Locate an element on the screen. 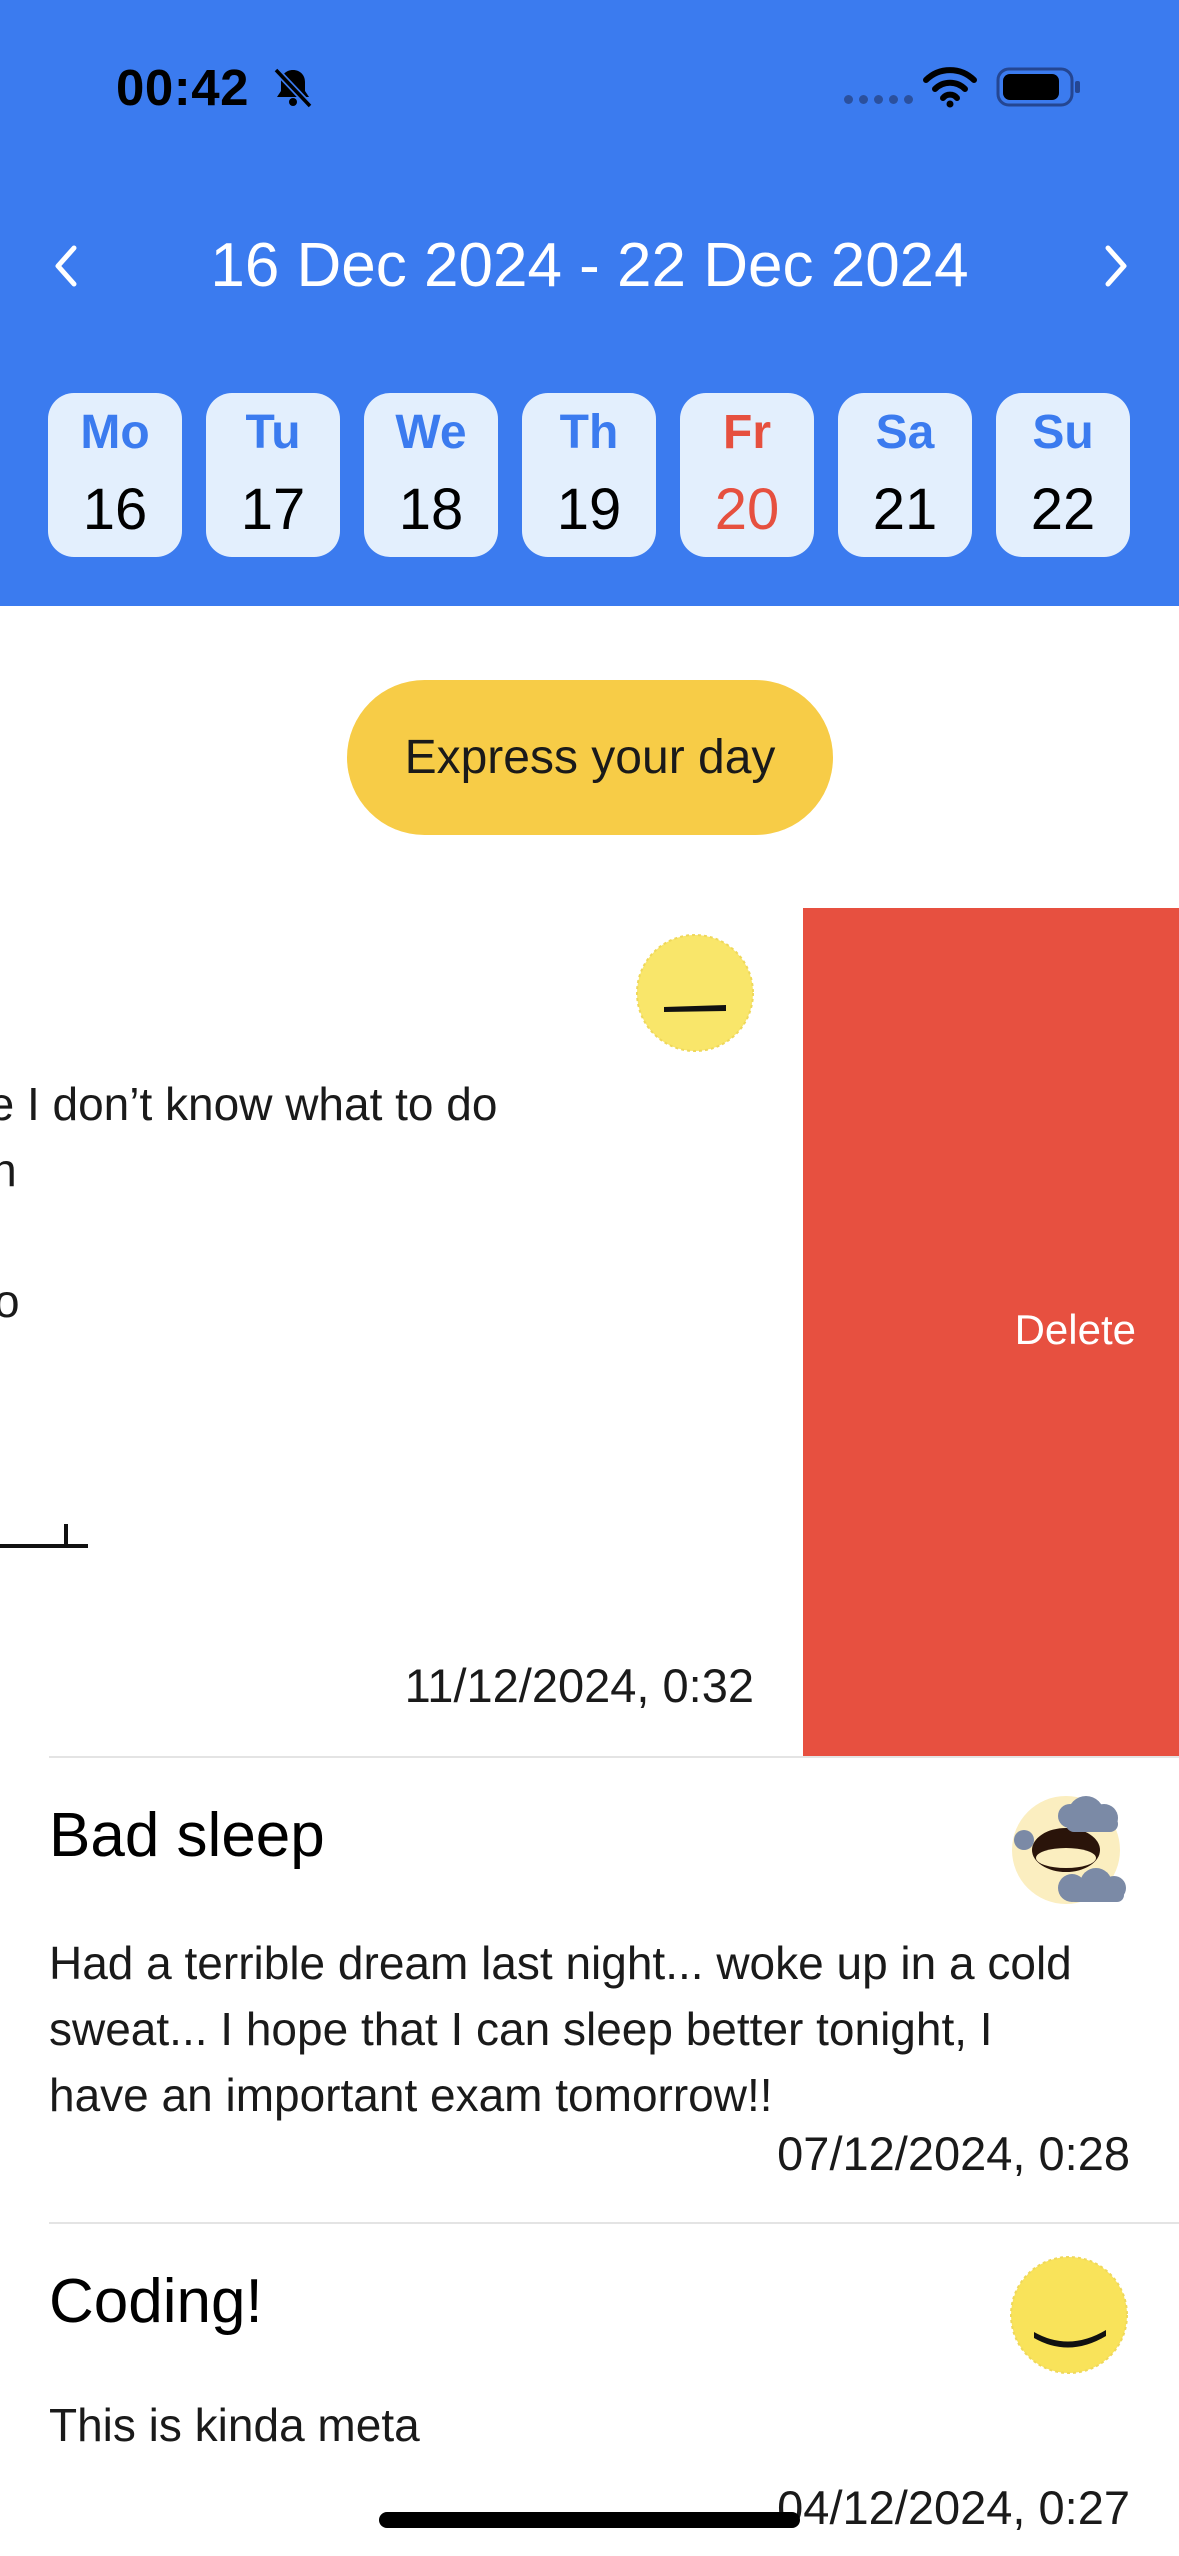 The width and height of the screenshot is (1179, 2556). stormy-face-icon is located at coordinates (1069, 1850).